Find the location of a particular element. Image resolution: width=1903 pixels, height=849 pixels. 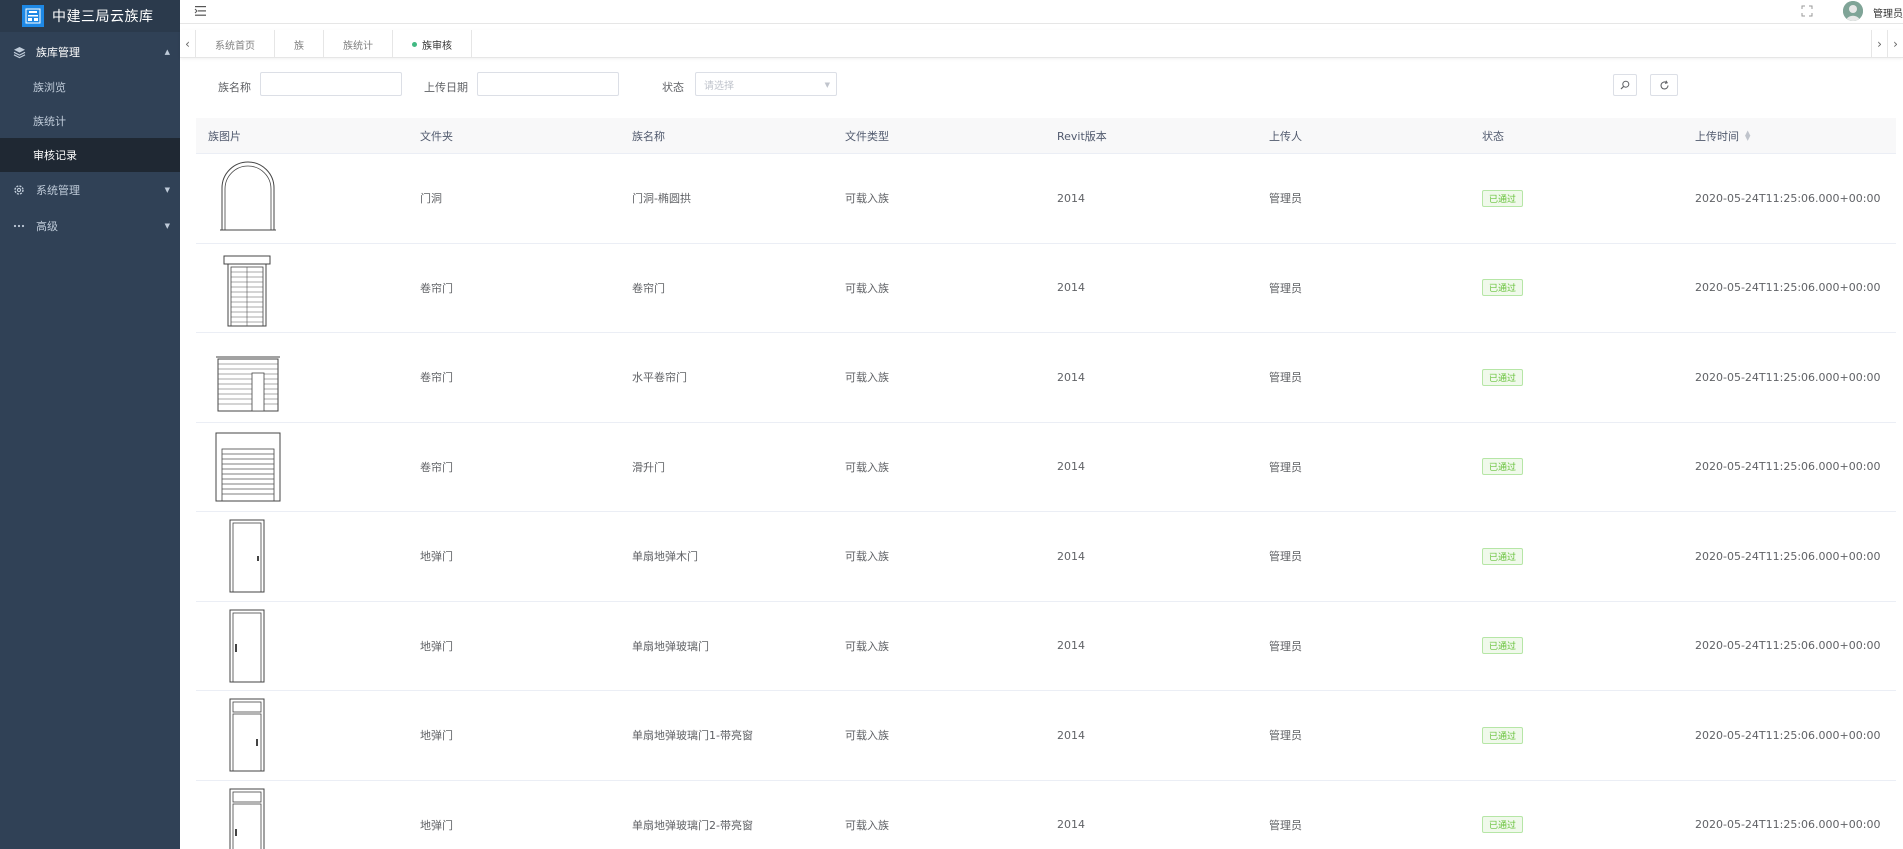

sidebar-group-system: 系统管理 ▼ is located at coordinates (90, 190).